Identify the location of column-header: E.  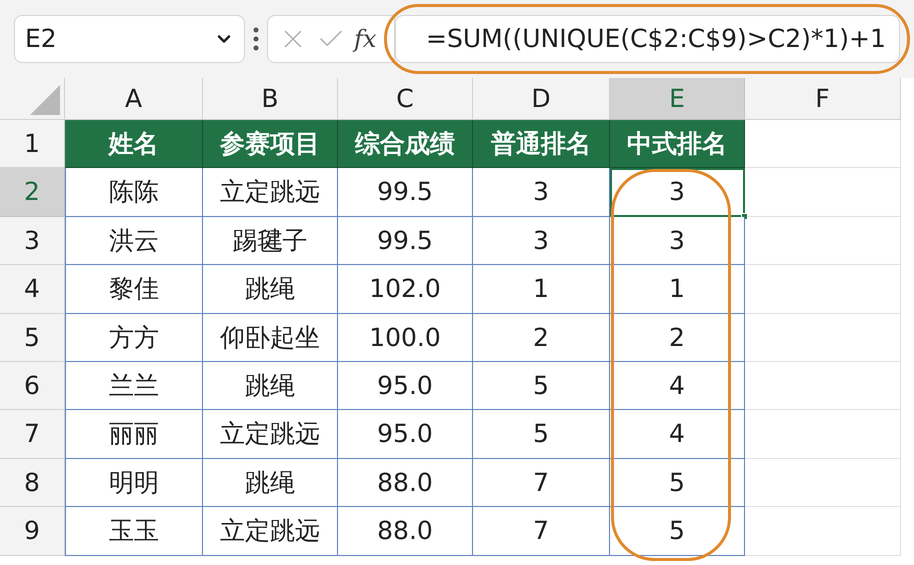
(677, 99).